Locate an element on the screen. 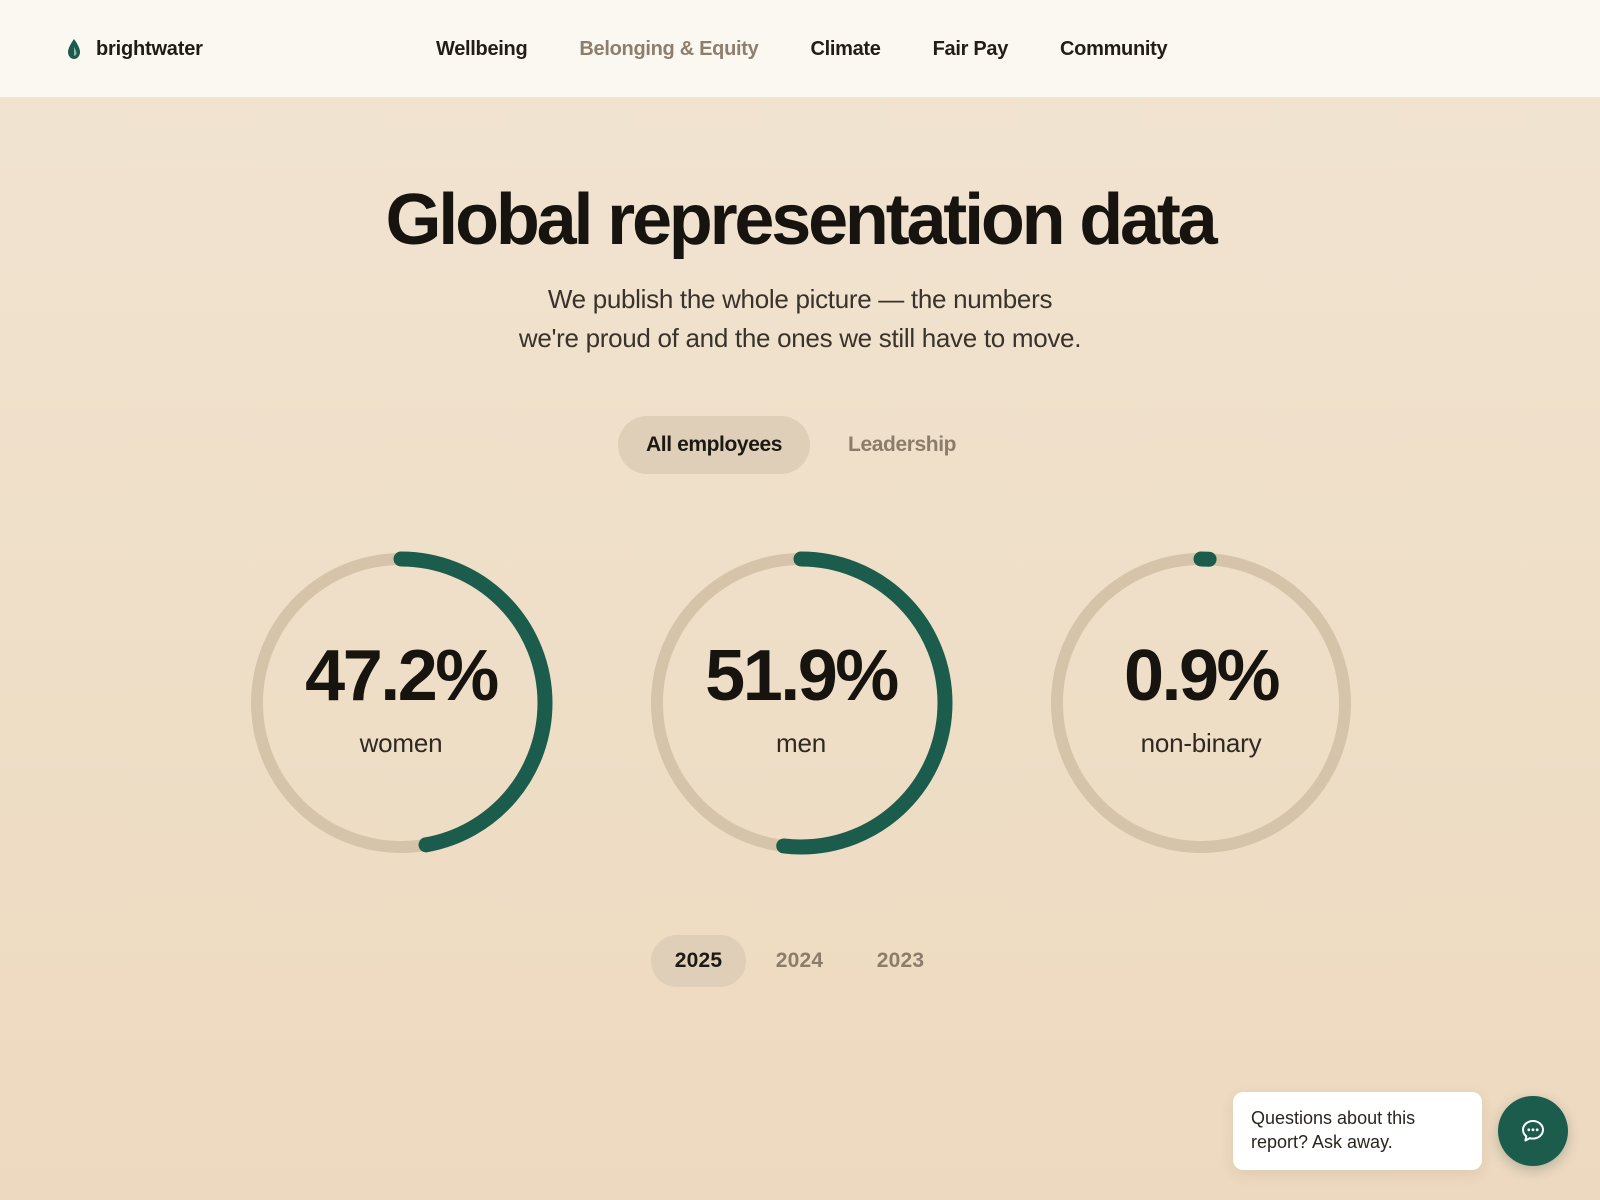 This screenshot has height=1200, width=1600. stat-label: non-binary is located at coordinates (1201, 743).